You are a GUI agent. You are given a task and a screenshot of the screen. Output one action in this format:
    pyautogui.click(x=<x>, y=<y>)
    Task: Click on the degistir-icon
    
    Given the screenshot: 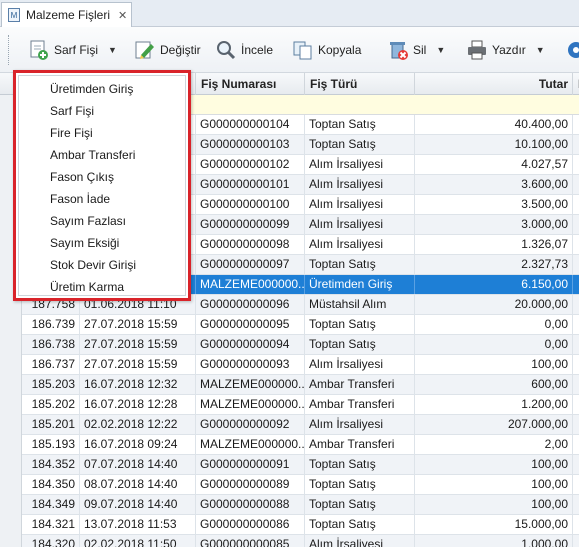 What is the action you would take?
    pyautogui.click(x=145, y=50)
    